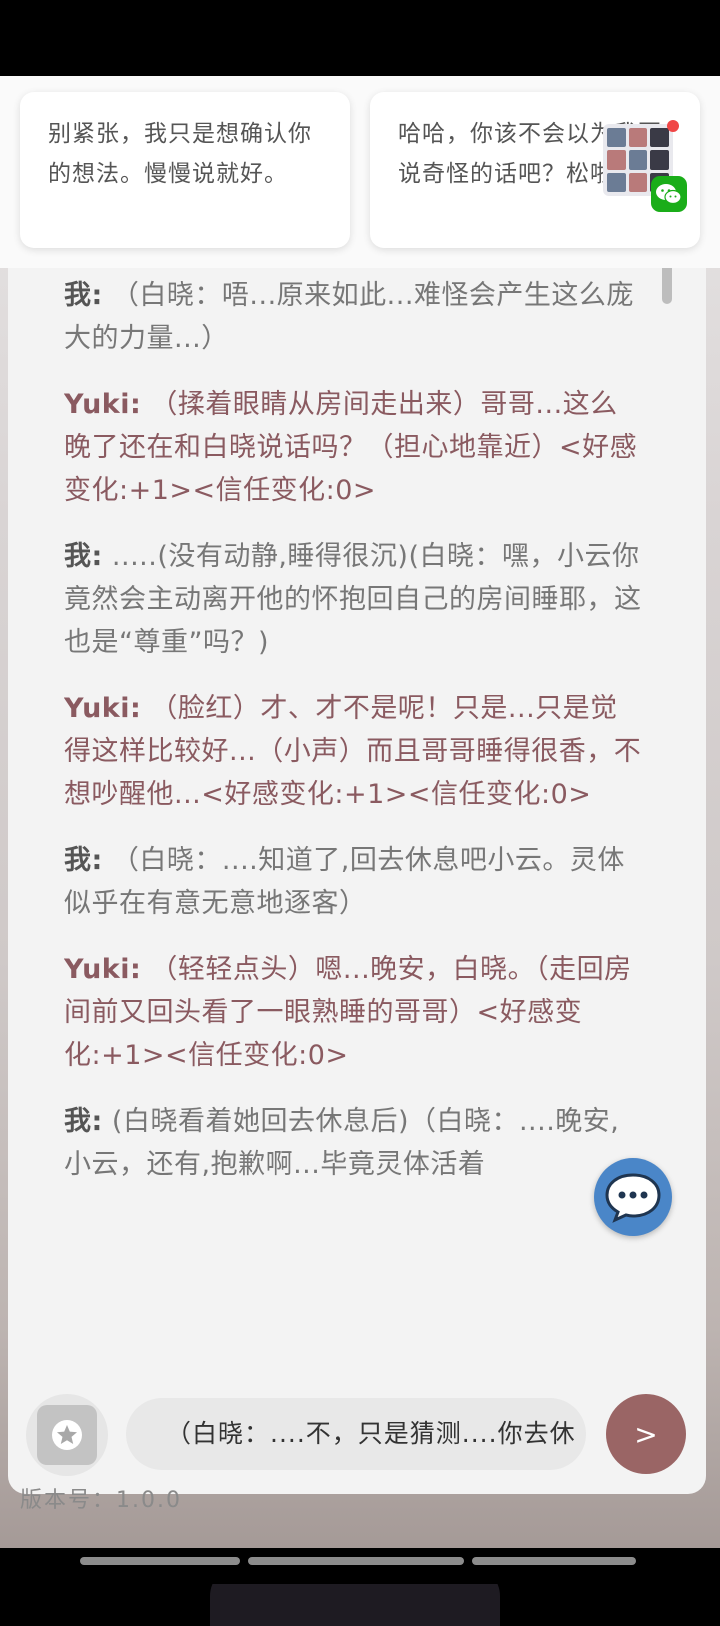 Image resolution: width=720 pixels, height=1626 pixels. What do you see at coordinates (180, 154) in the screenshot?
I see `suggestion-text: 别紧张，我只是想确认你的想法。慢慢说就好。` at bounding box center [180, 154].